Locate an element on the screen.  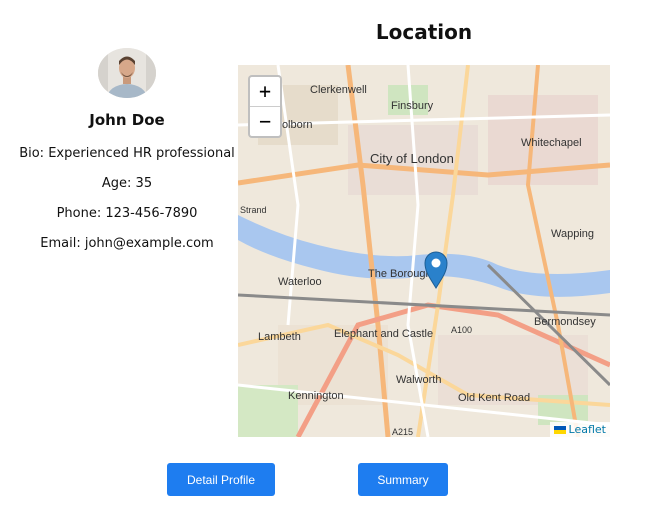
map-label: Finsbury is located at coordinates (412, 106).